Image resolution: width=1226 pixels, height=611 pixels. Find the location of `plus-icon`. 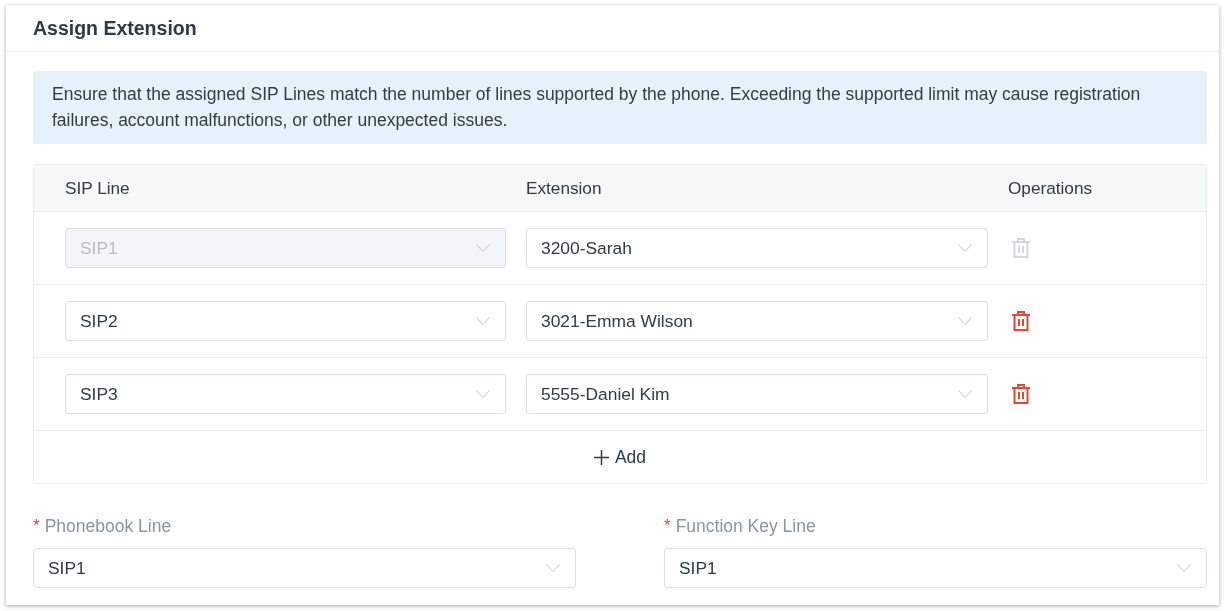

plus-icon is located at coordinates (601, 457).